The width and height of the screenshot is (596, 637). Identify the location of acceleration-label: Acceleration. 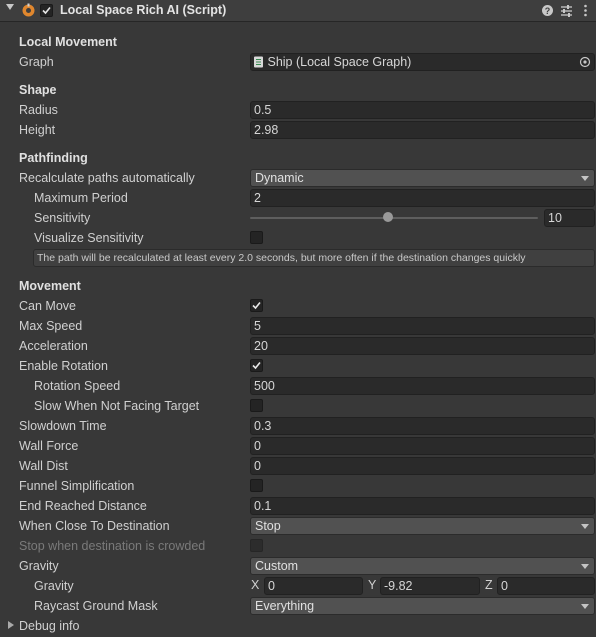
(53, 346).